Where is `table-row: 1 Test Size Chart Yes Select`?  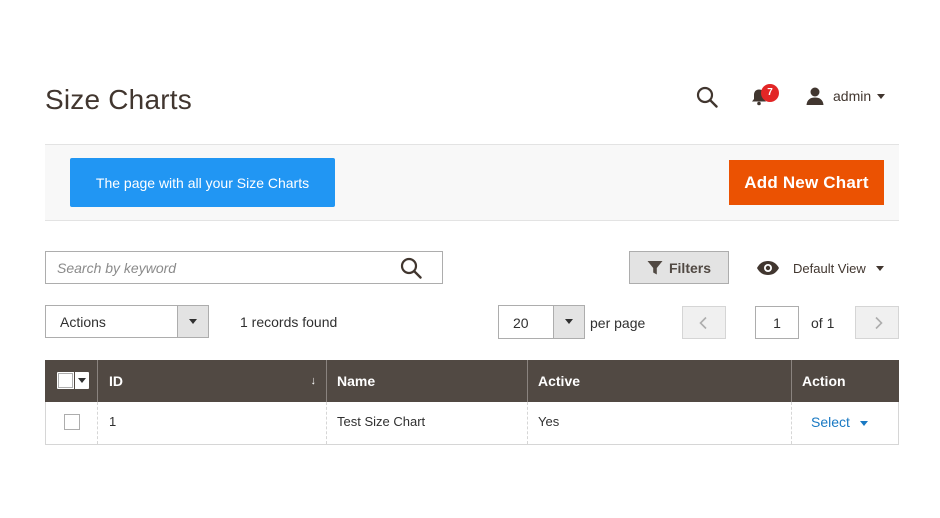 table-row: 1 Test Size Chart Yes Select is located at coordinates (472, 423).